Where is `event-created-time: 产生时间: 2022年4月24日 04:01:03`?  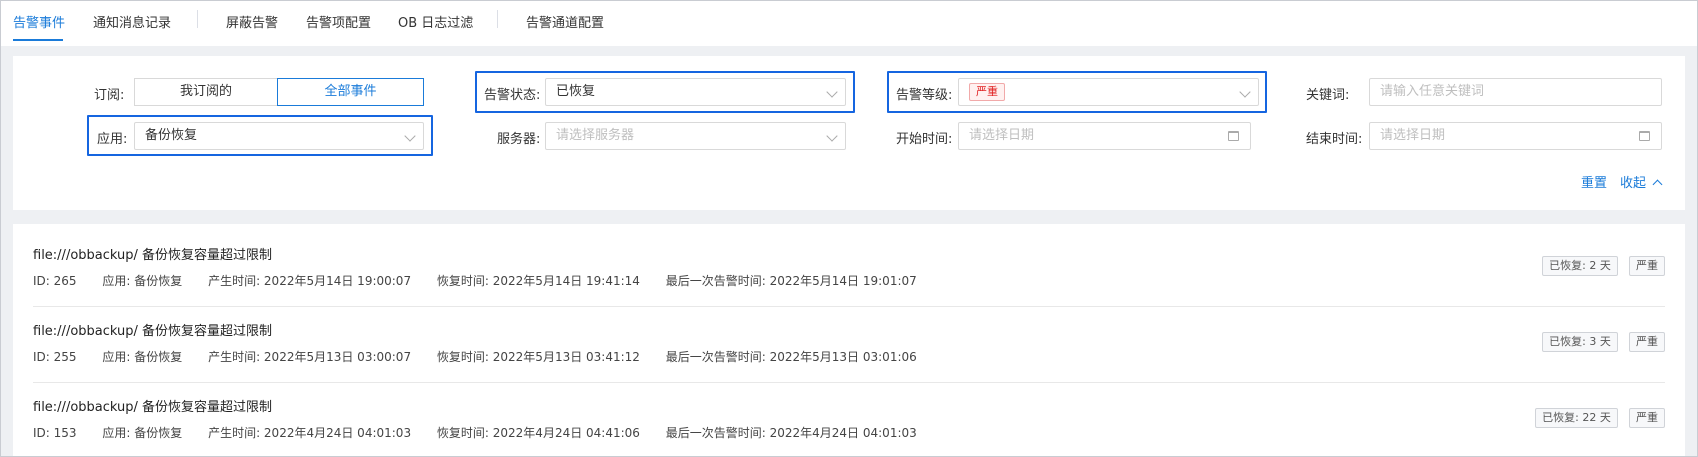 event-created-time: 产生时间: 2022年4月24日 04:01:03 is located at coordinates (310, 433).